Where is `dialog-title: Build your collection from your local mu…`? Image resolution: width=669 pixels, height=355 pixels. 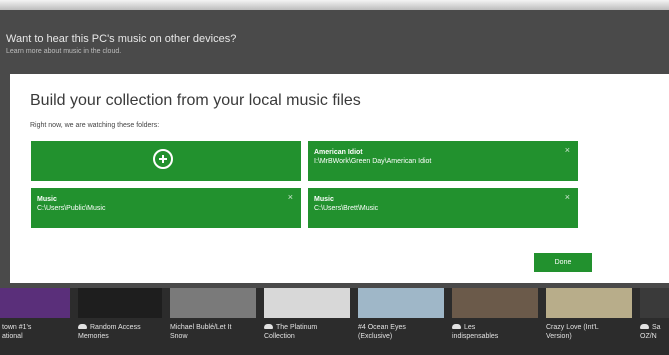
dialog-title: Build your collection from your local mu… is located at coordinates (195, 100).